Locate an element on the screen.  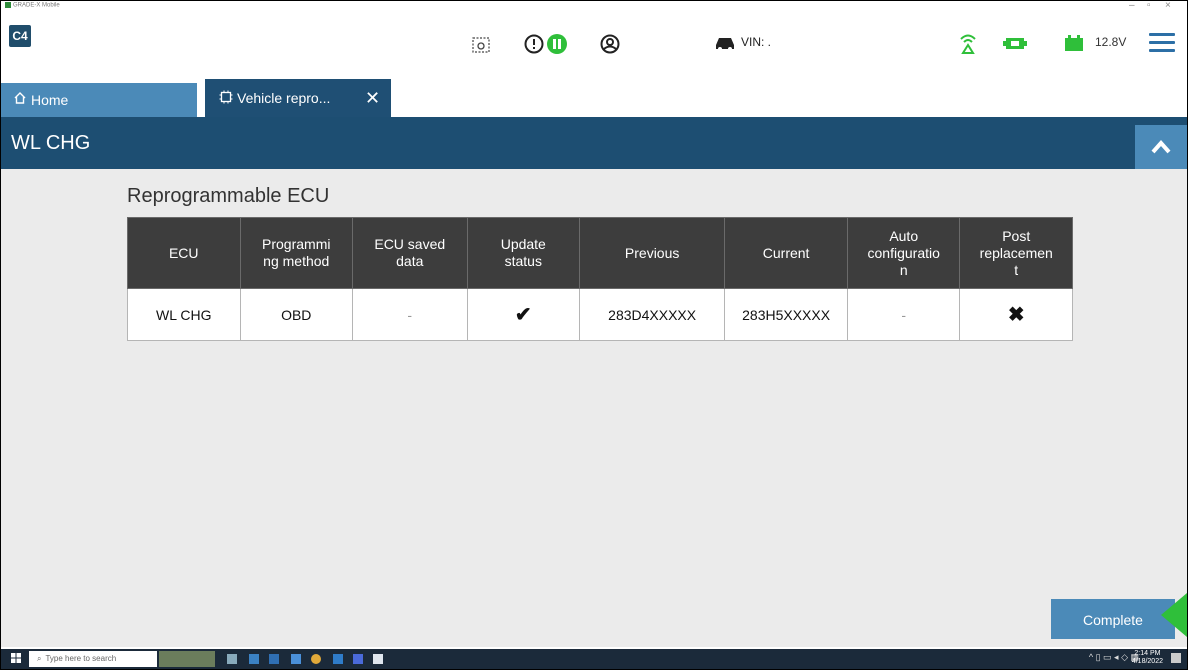
collapse-button is located at coordinates (1161, 147).